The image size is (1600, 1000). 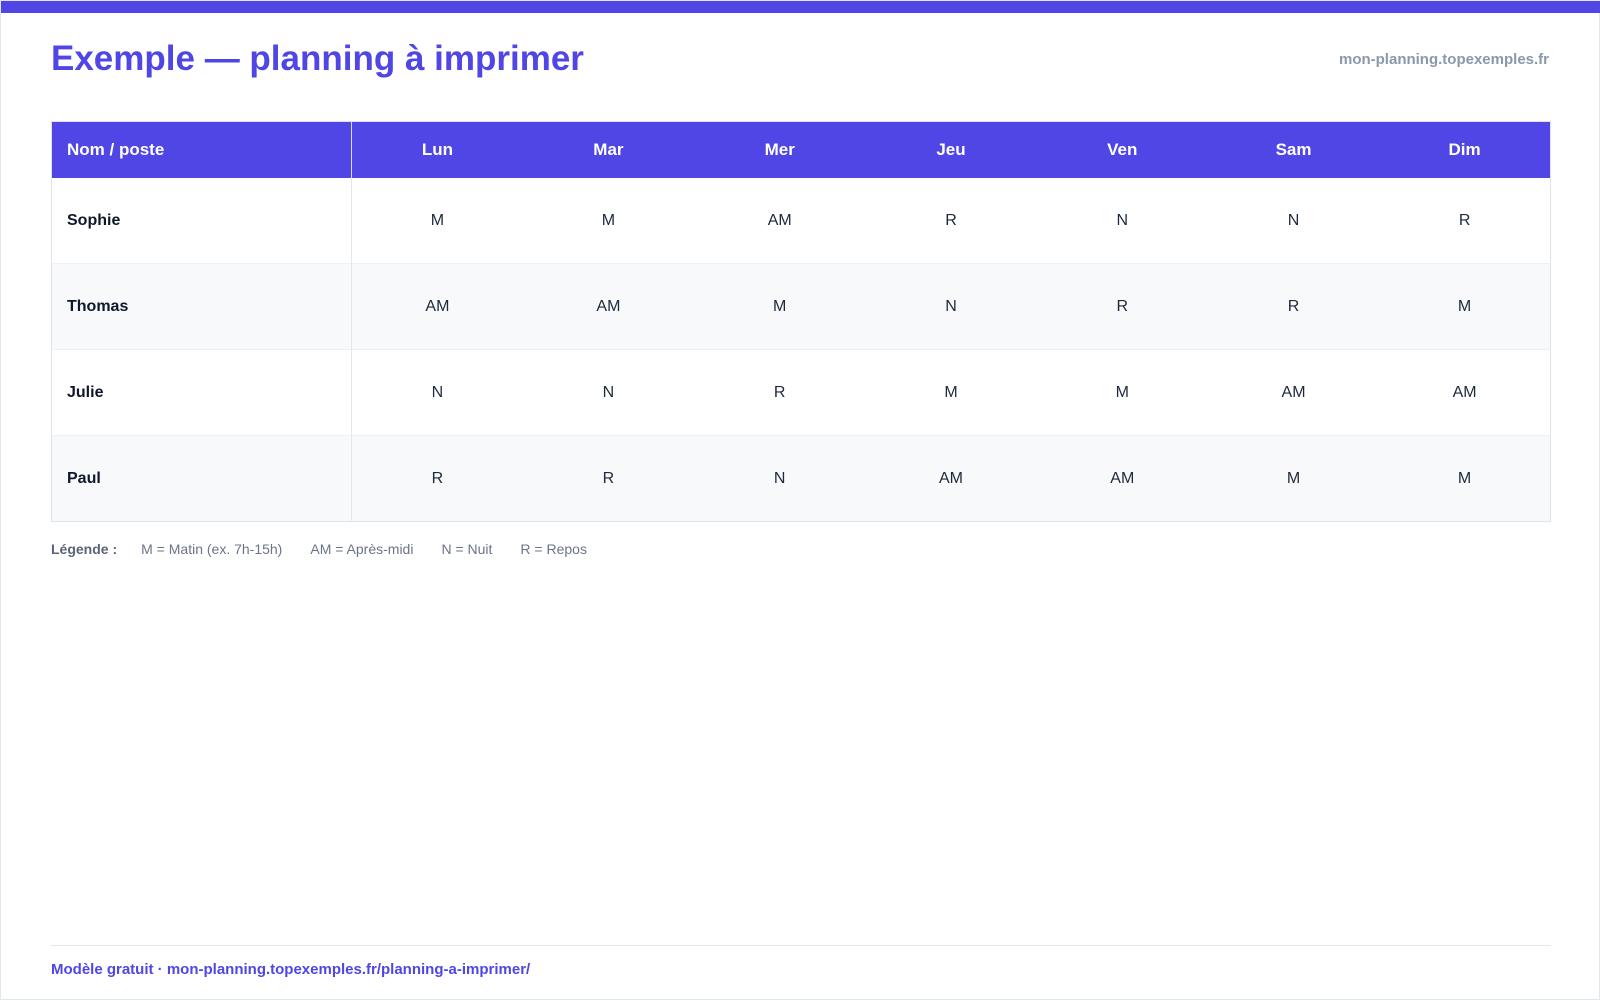 I want to click on column-header-day: Jeu, so click(x=951, y=149).